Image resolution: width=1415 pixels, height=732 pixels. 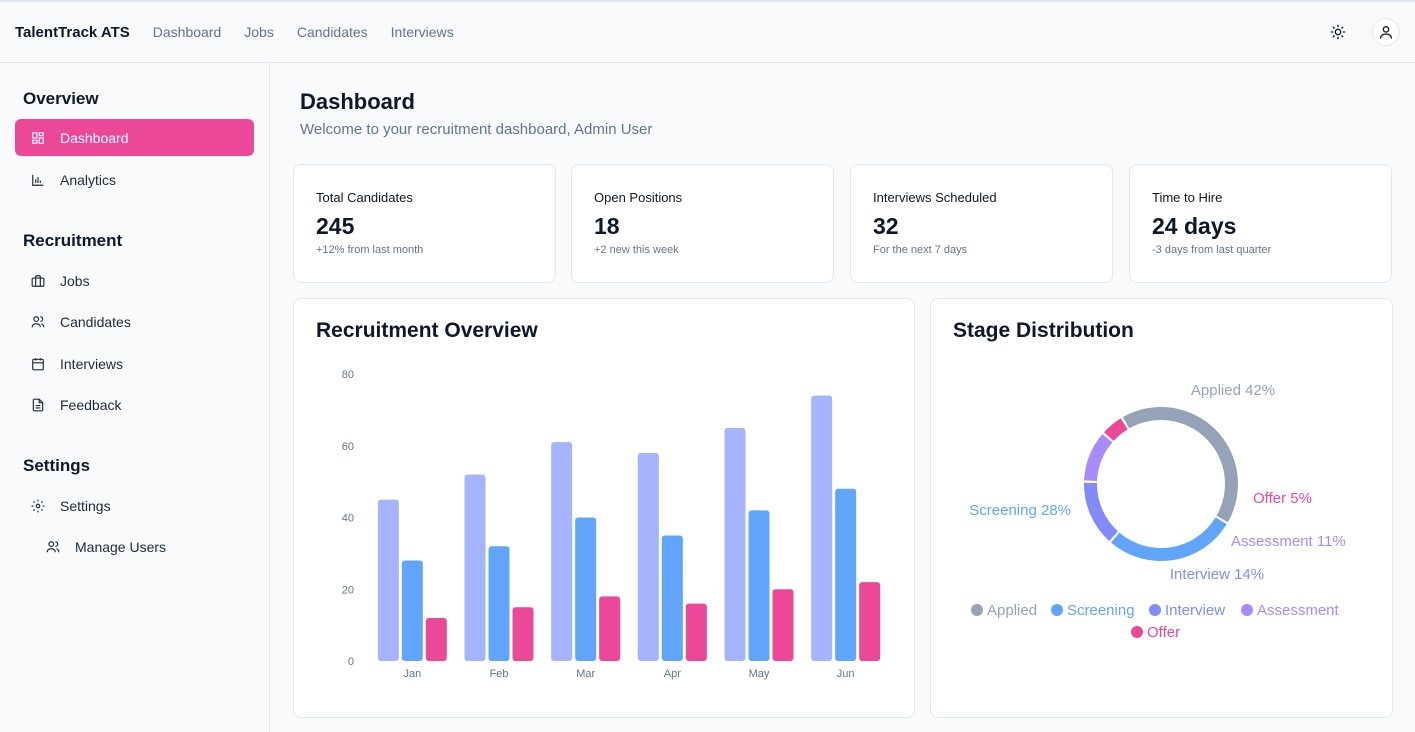 What do you see at coordinates (364, 197) in the screenshot?
I see `stat-label: Total Candidates` at bounding box center [364, 197].